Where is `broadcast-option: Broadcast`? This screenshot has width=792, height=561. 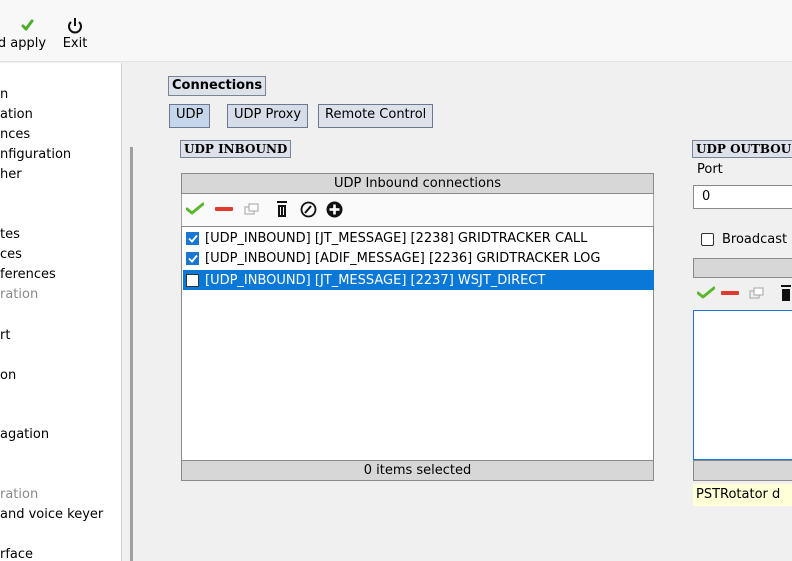
broadcast-option: Broadcast is located at coordinates (744, 239).